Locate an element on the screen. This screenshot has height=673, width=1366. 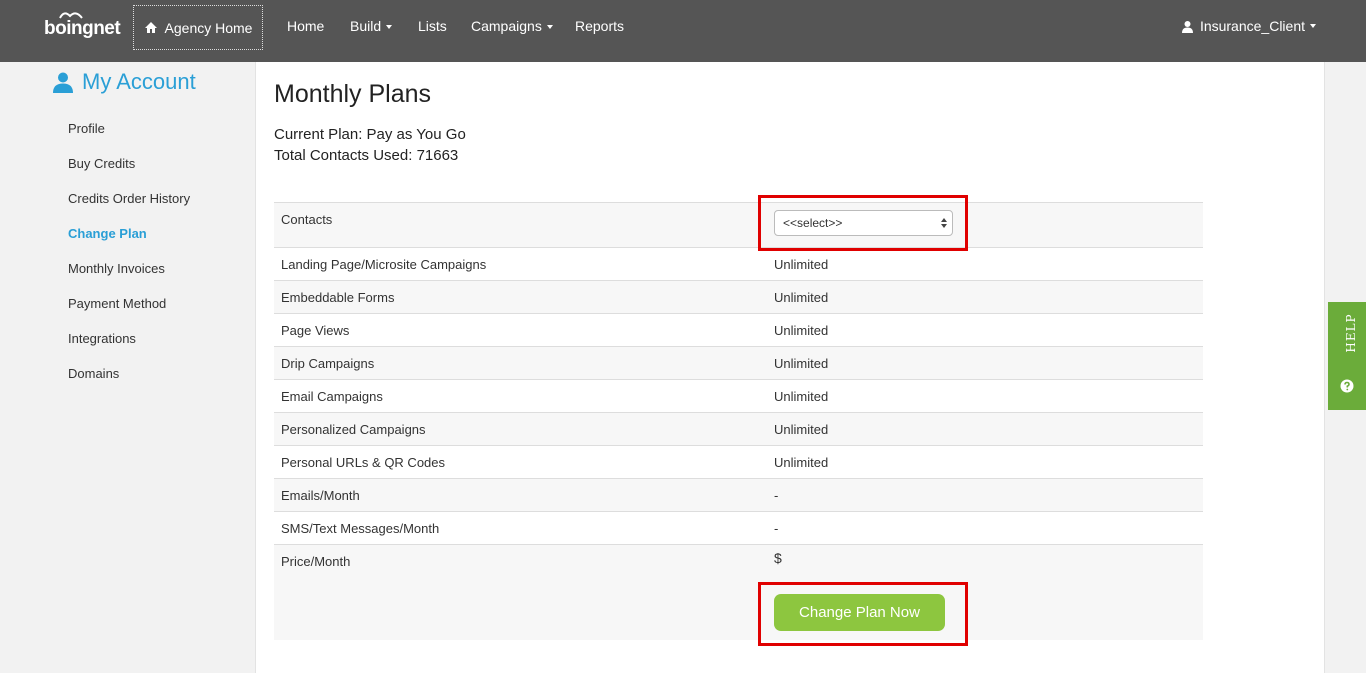
nav-reports-label: Reports is located at coordinates (600, 26).